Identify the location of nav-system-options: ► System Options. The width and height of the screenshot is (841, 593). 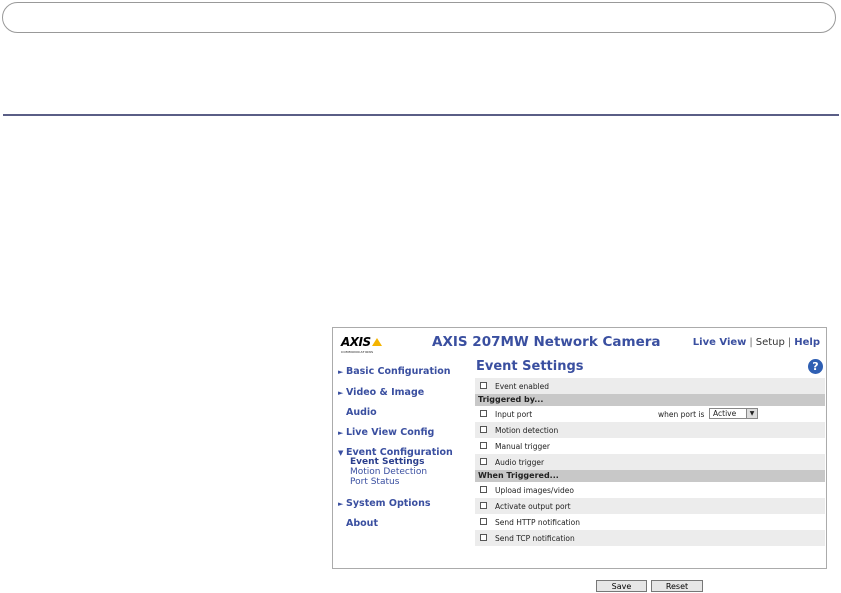
(384, 503).